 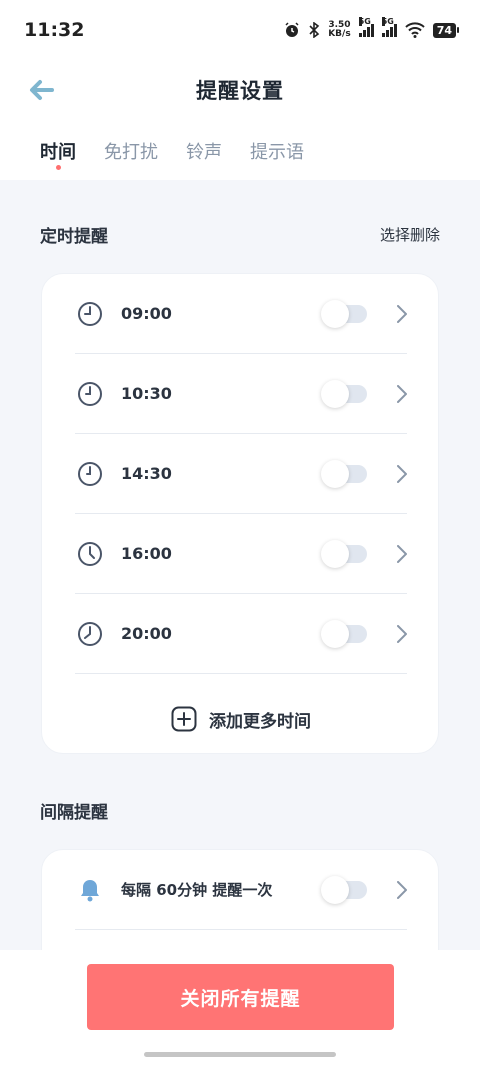 What do you see at coordinates (410, 234) in the screenshot?
I see `select-delete-button: 选择删除` at bounding box center [410, 234].